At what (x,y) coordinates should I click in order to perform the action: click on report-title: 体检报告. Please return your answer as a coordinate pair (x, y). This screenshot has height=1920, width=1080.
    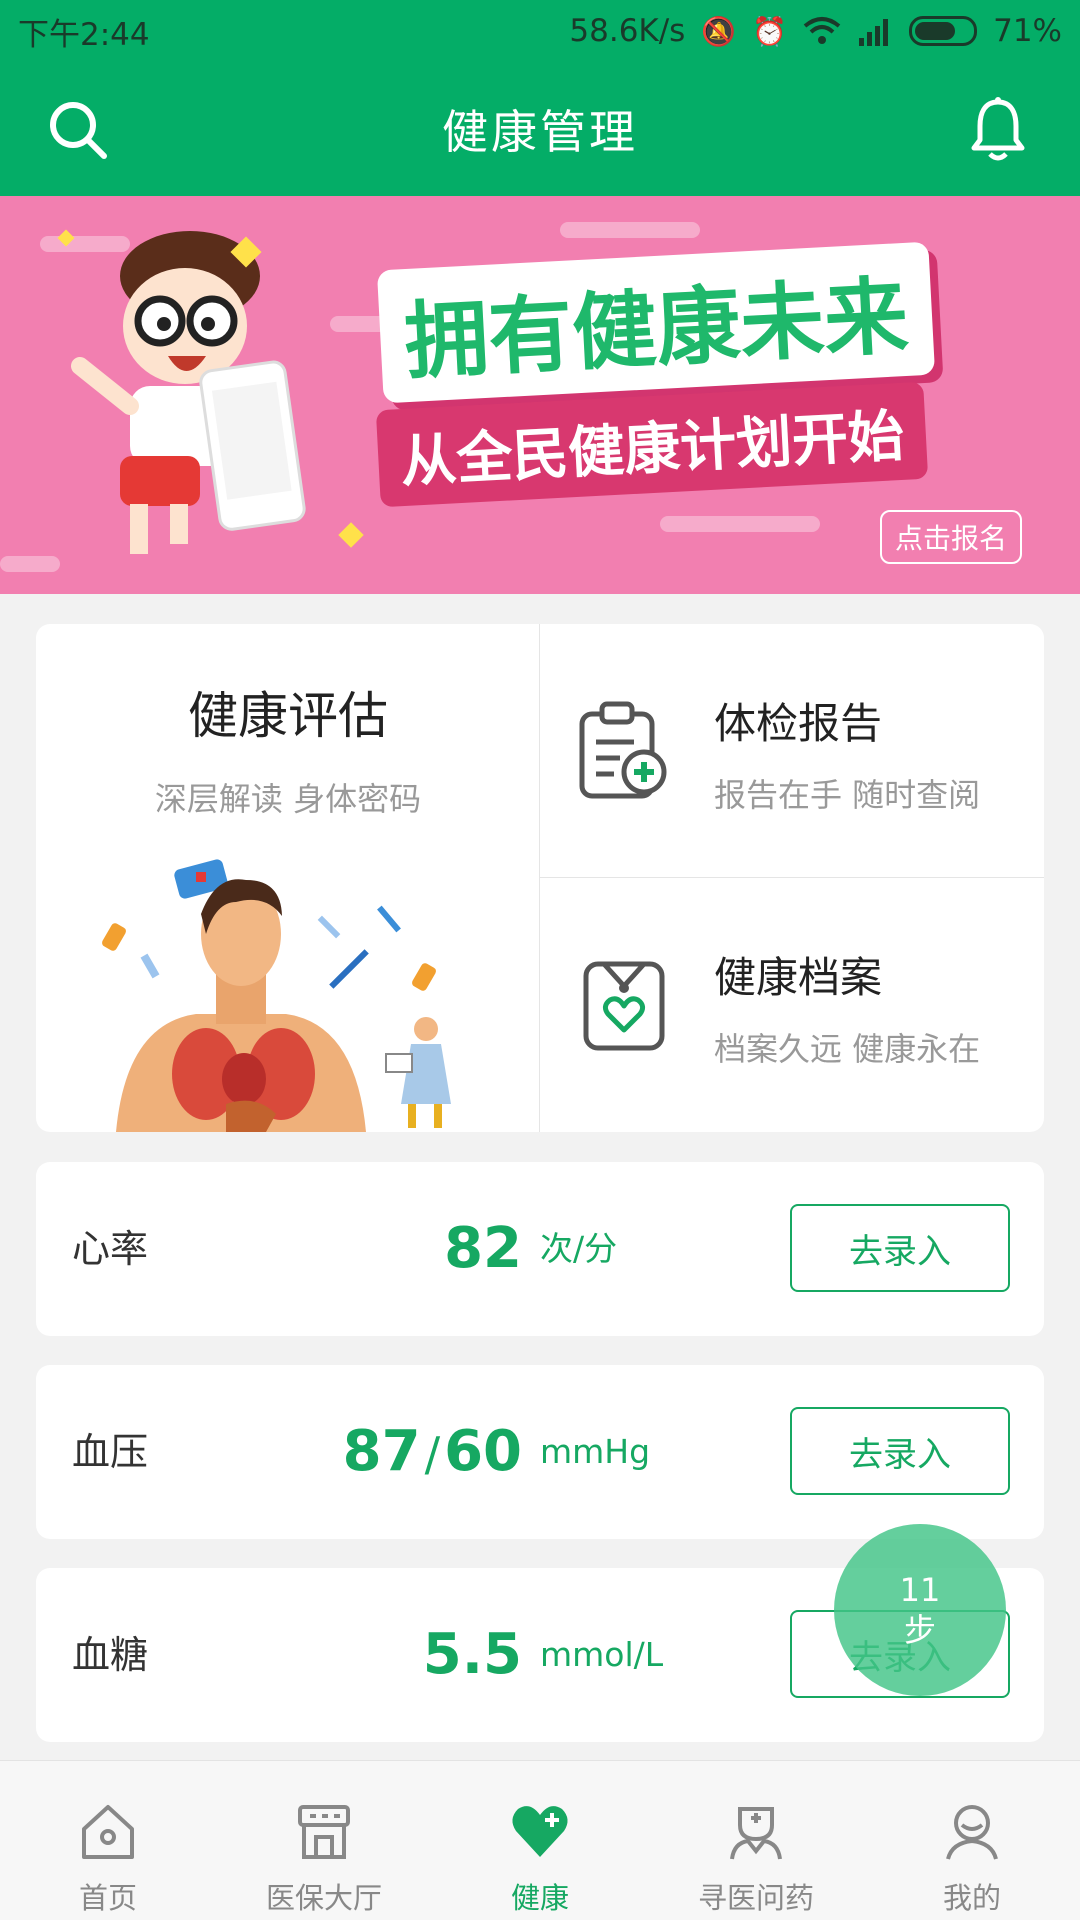
    Looking at the image, I should click on (798, 723).